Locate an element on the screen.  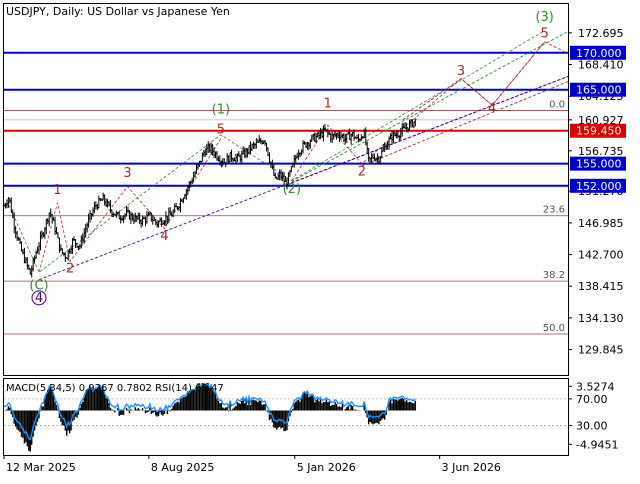
x-tick-label: 12 Mar 2025 is located at coordinates (41, 467).